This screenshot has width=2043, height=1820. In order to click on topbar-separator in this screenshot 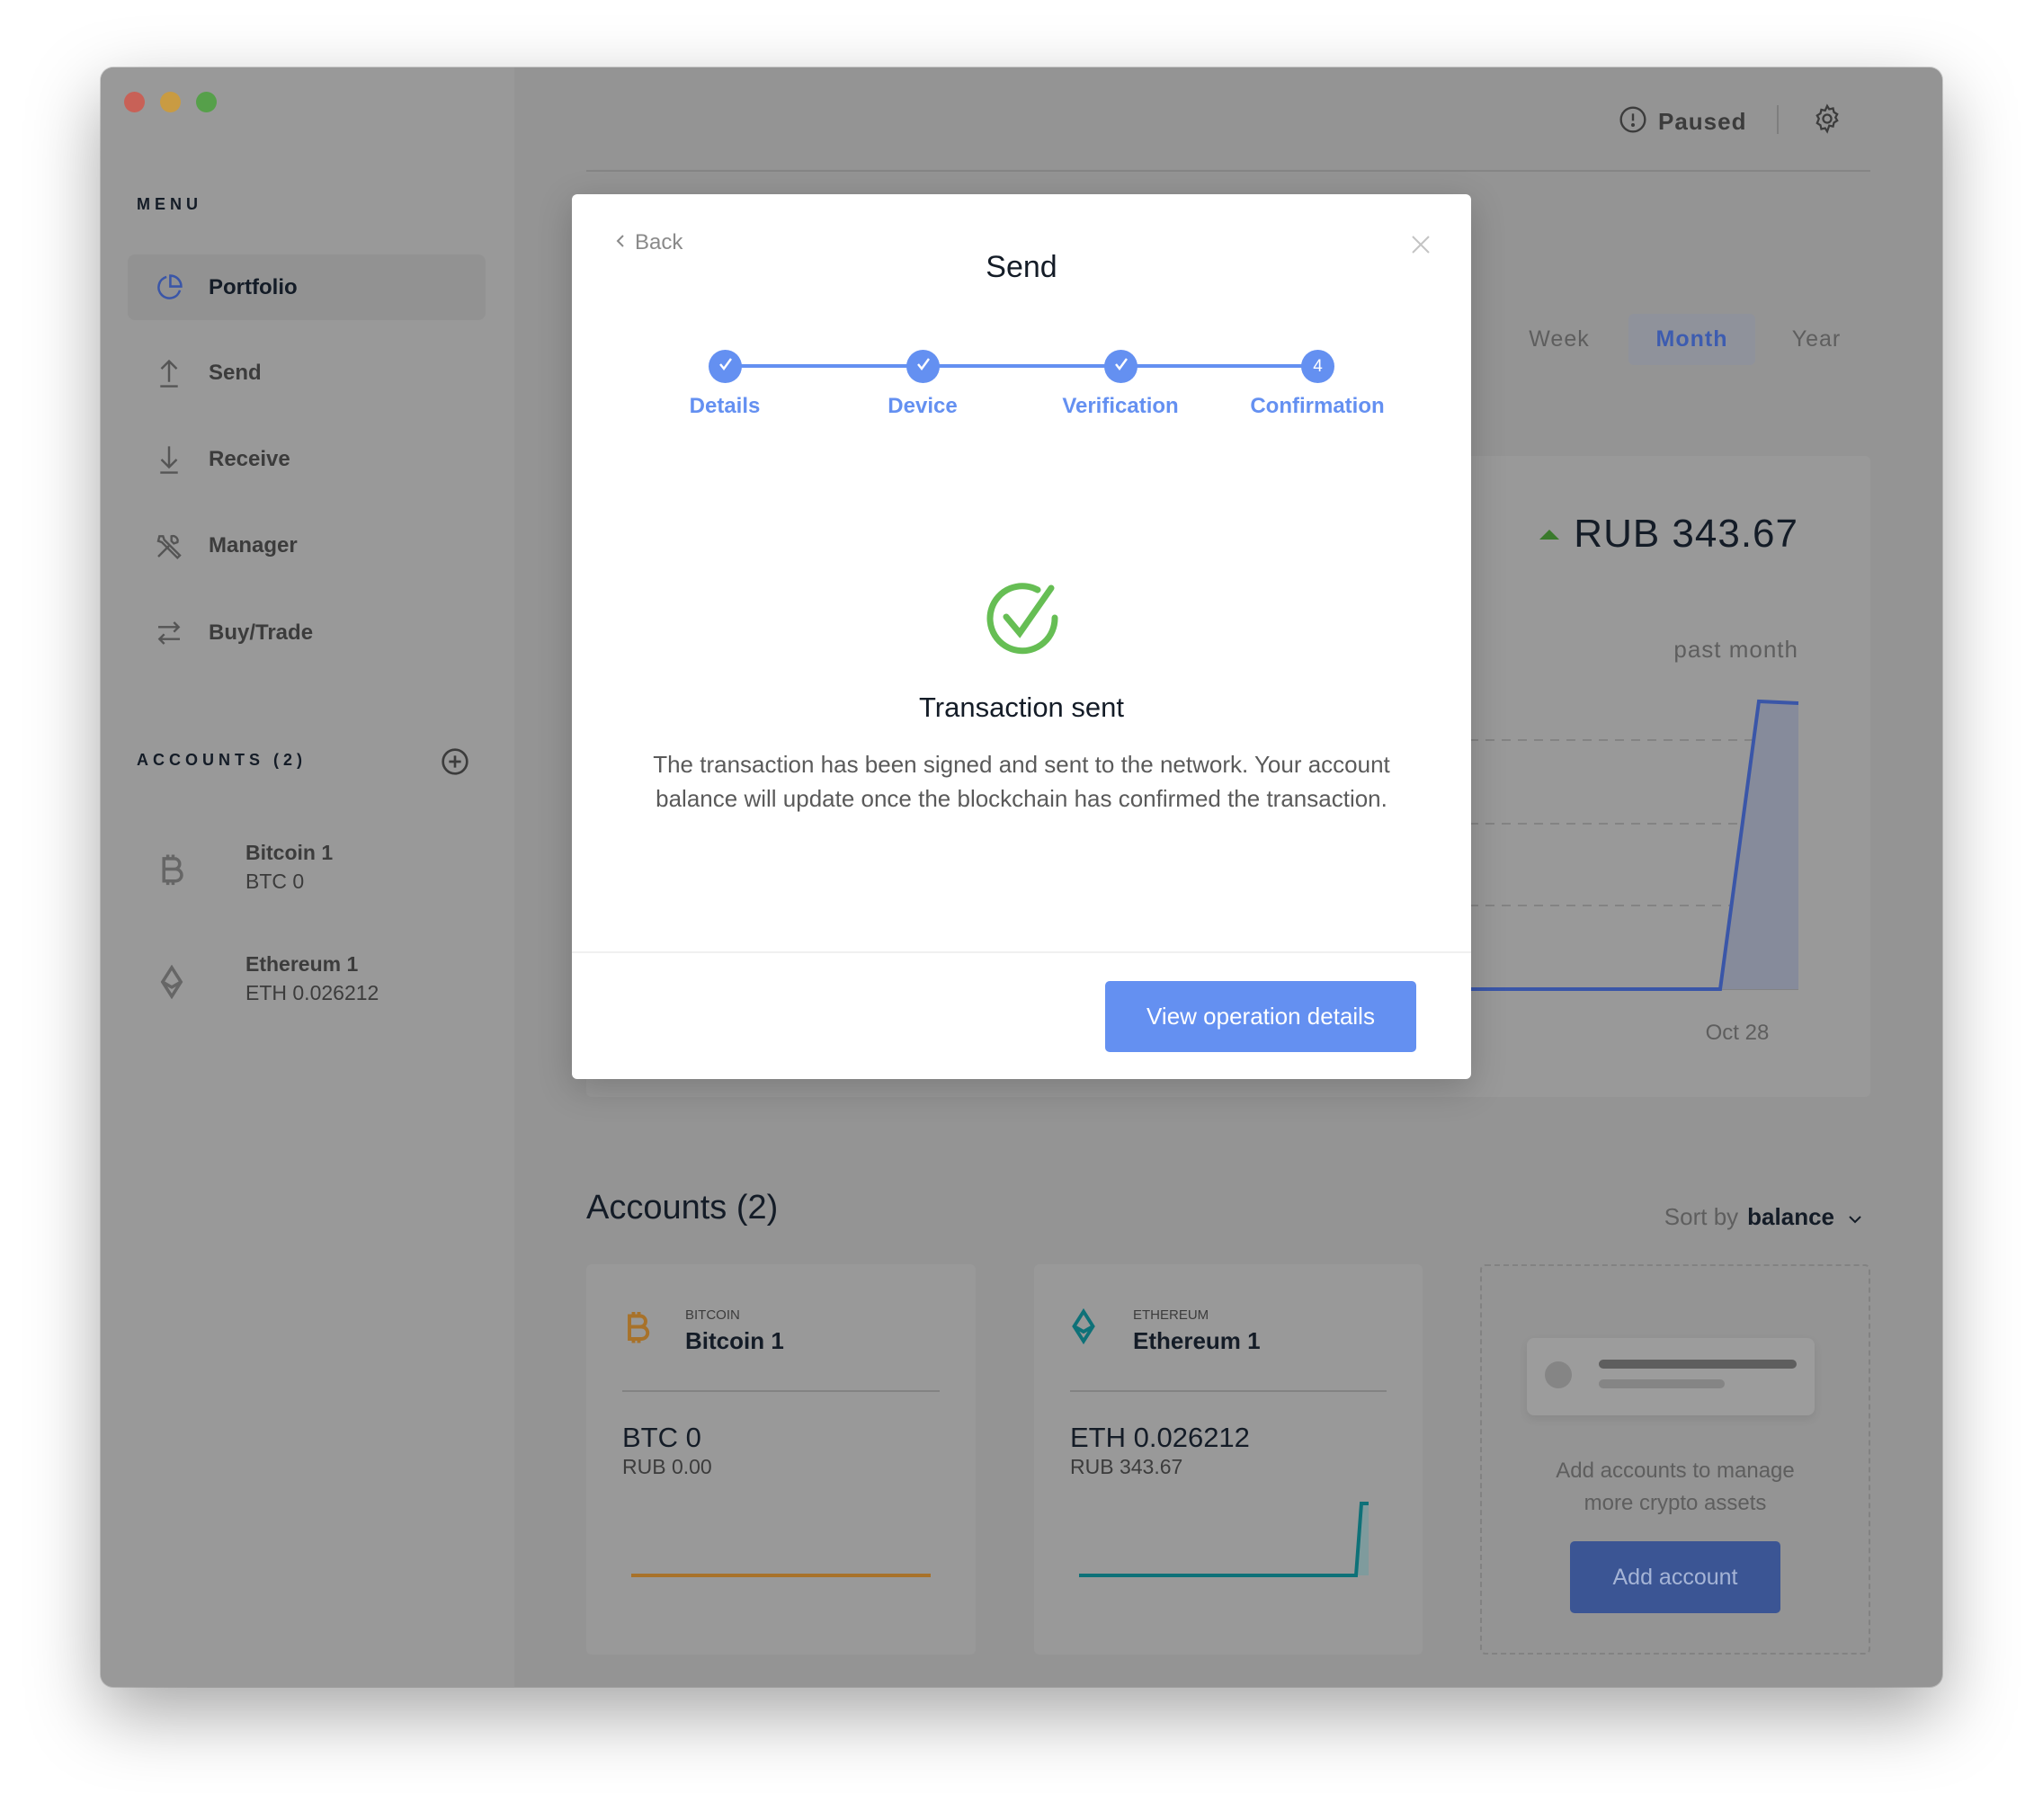, I will do `click(1228, 171)`.